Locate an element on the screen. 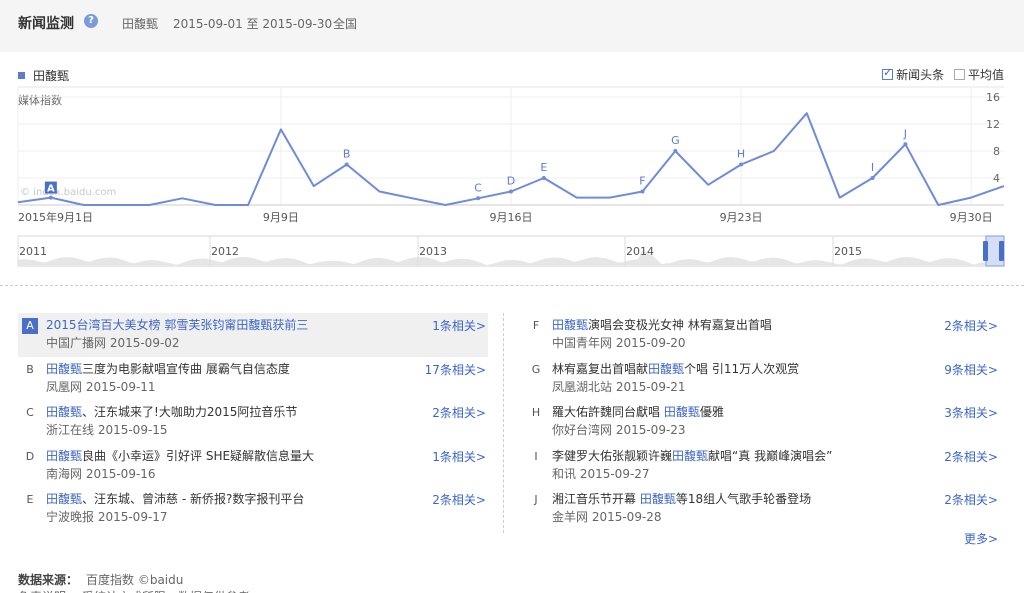 The image size is (1024, 593). footer-source-label: 数据来源： is located at coordinates (48, 580).